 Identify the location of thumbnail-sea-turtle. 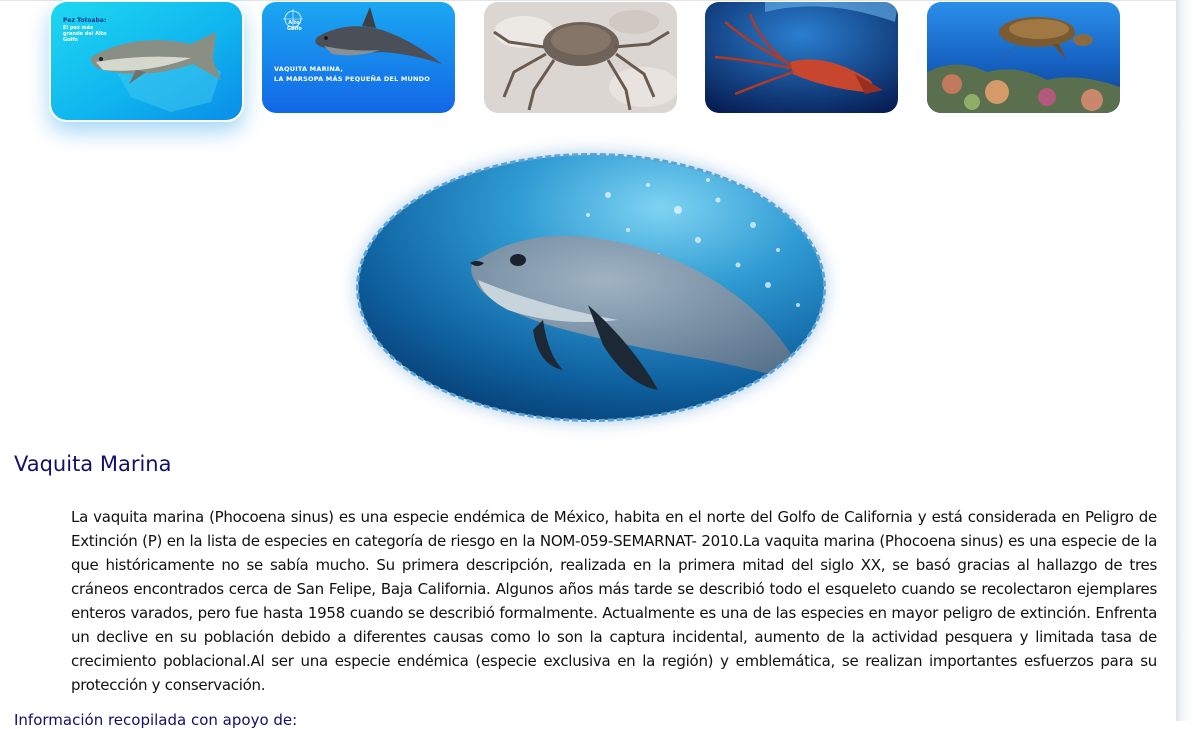
(1023, 57).